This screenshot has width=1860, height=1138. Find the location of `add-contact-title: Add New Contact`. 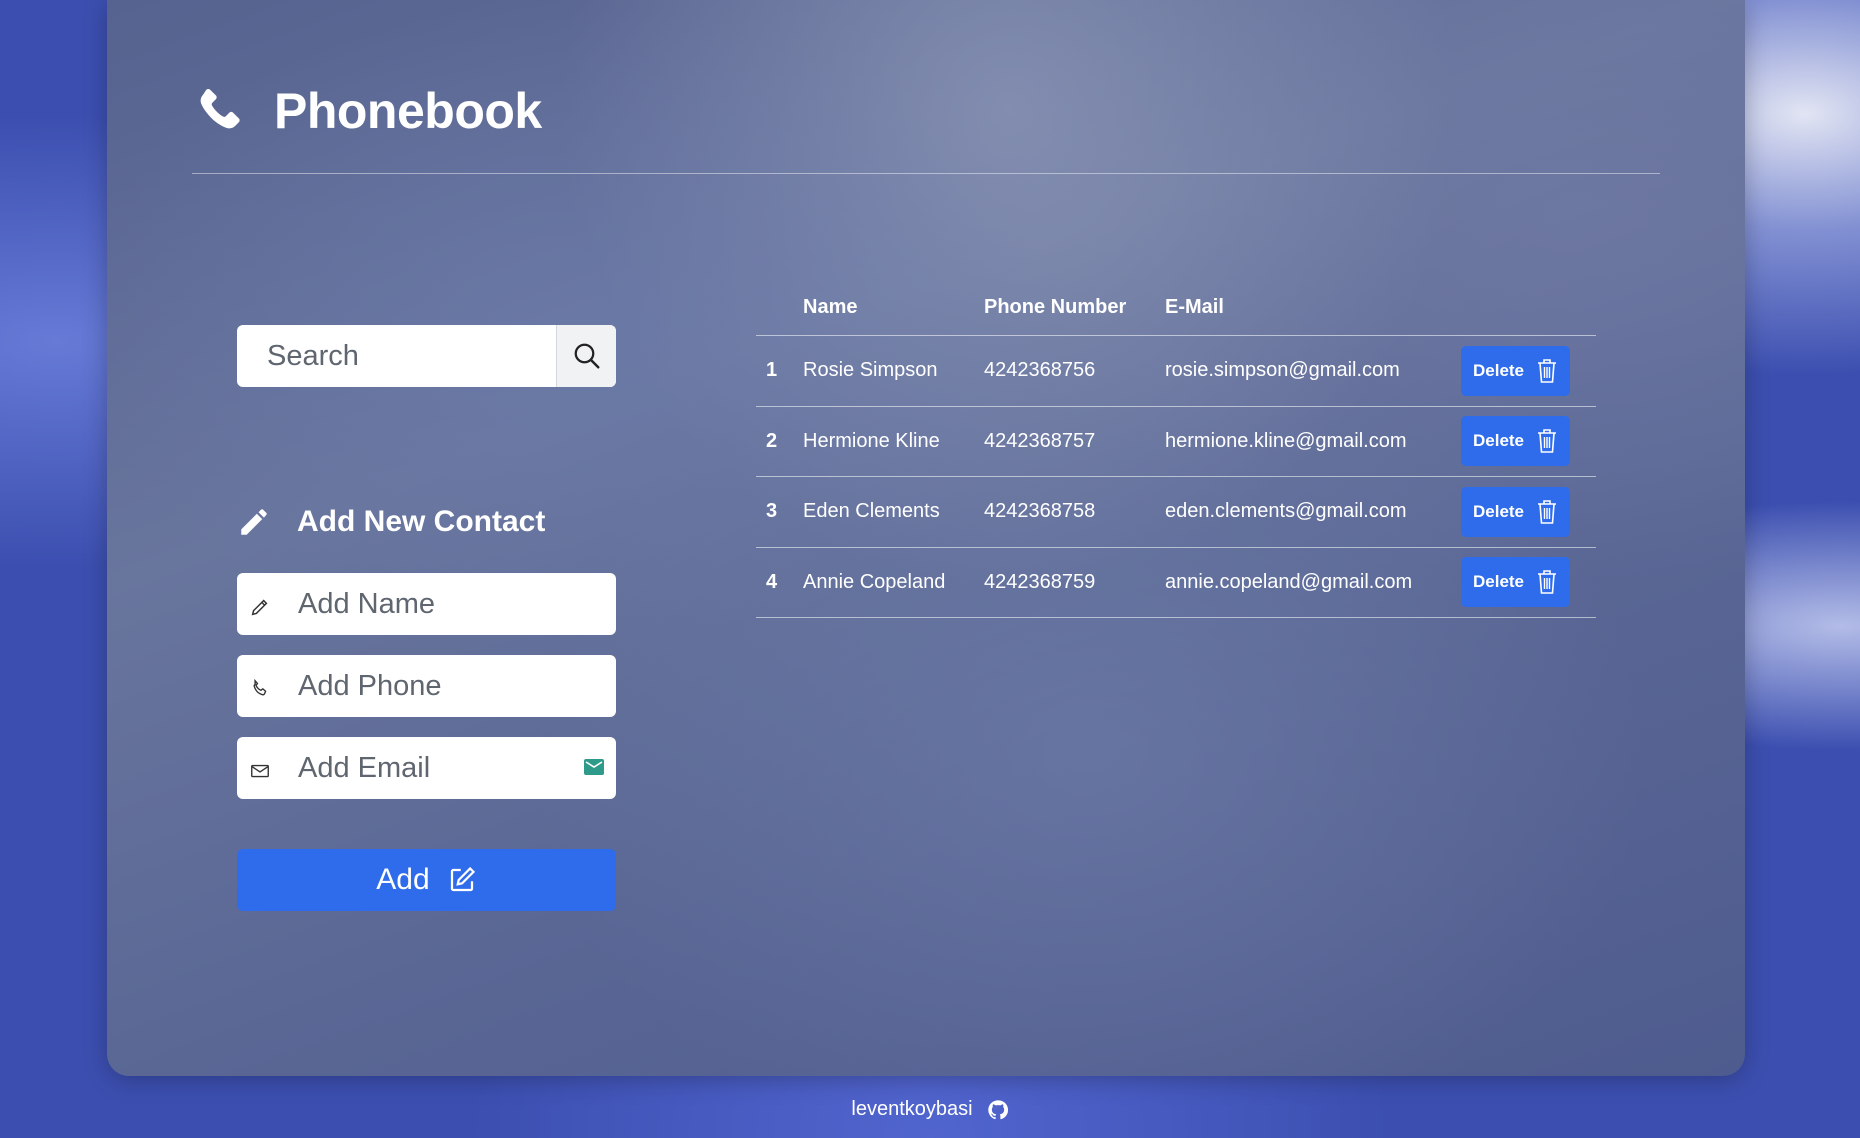

add-contact-title: Add New Contact is located at coordinates (421, 521).